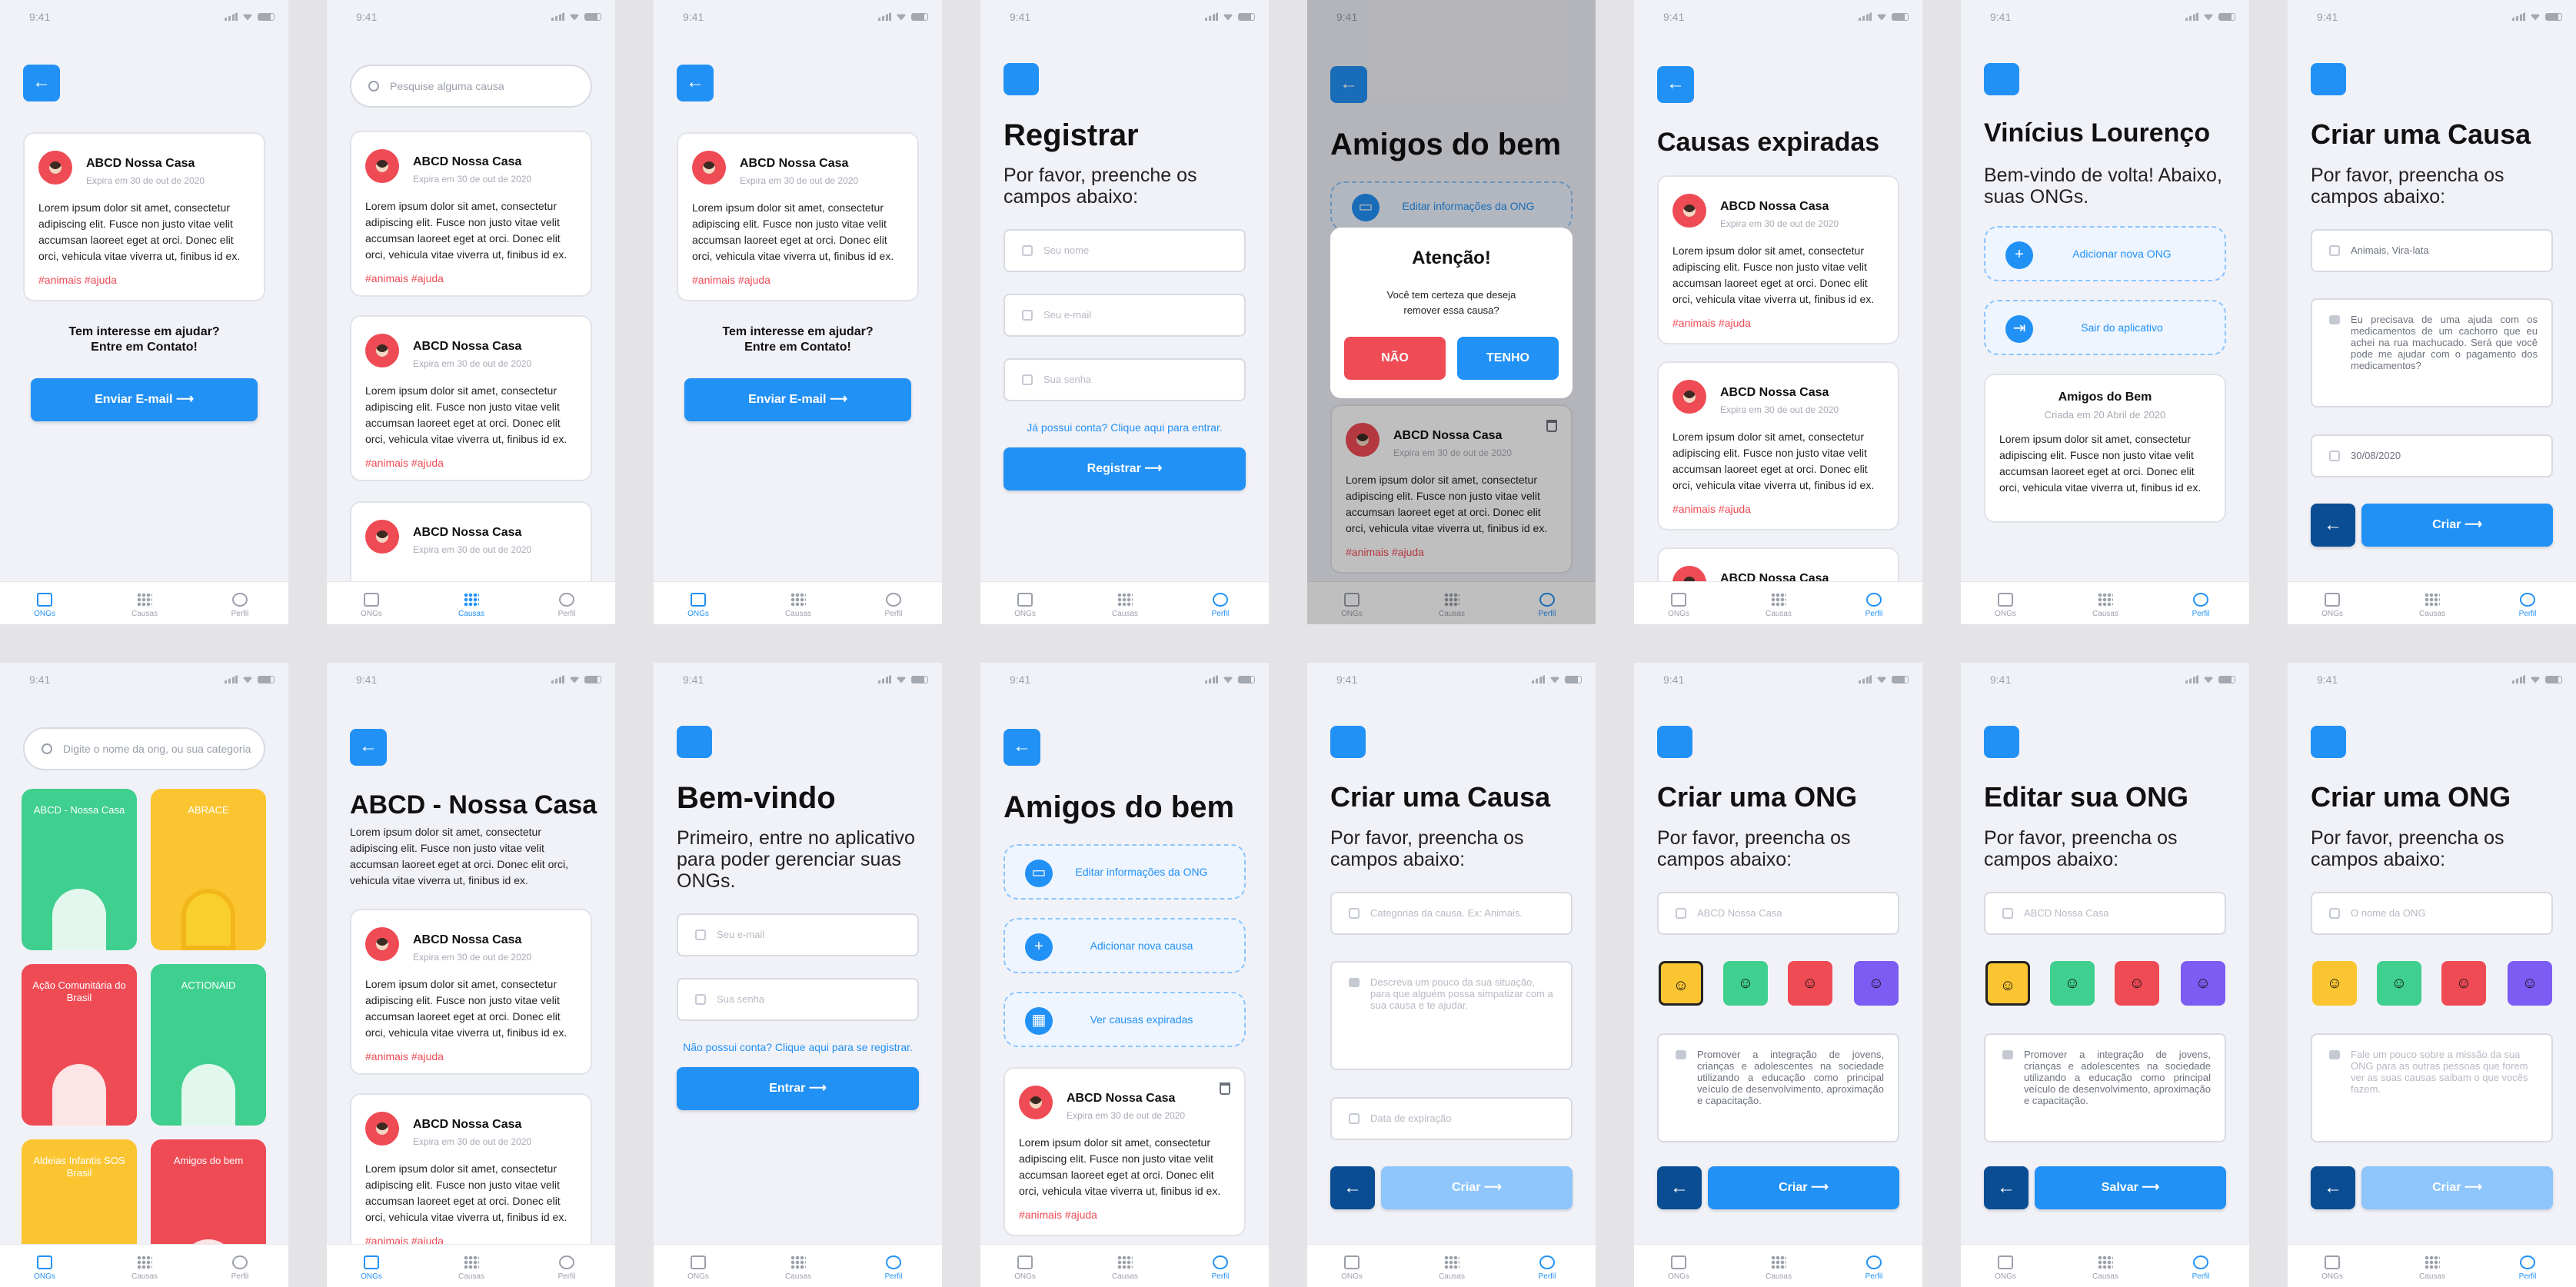 The height and width of the screenshot is (1287, 2576). Describe the element at coordinates (2105, 253) in the screenshot. I see `add-ong-action: + Adicionar nova ONG` at that location.